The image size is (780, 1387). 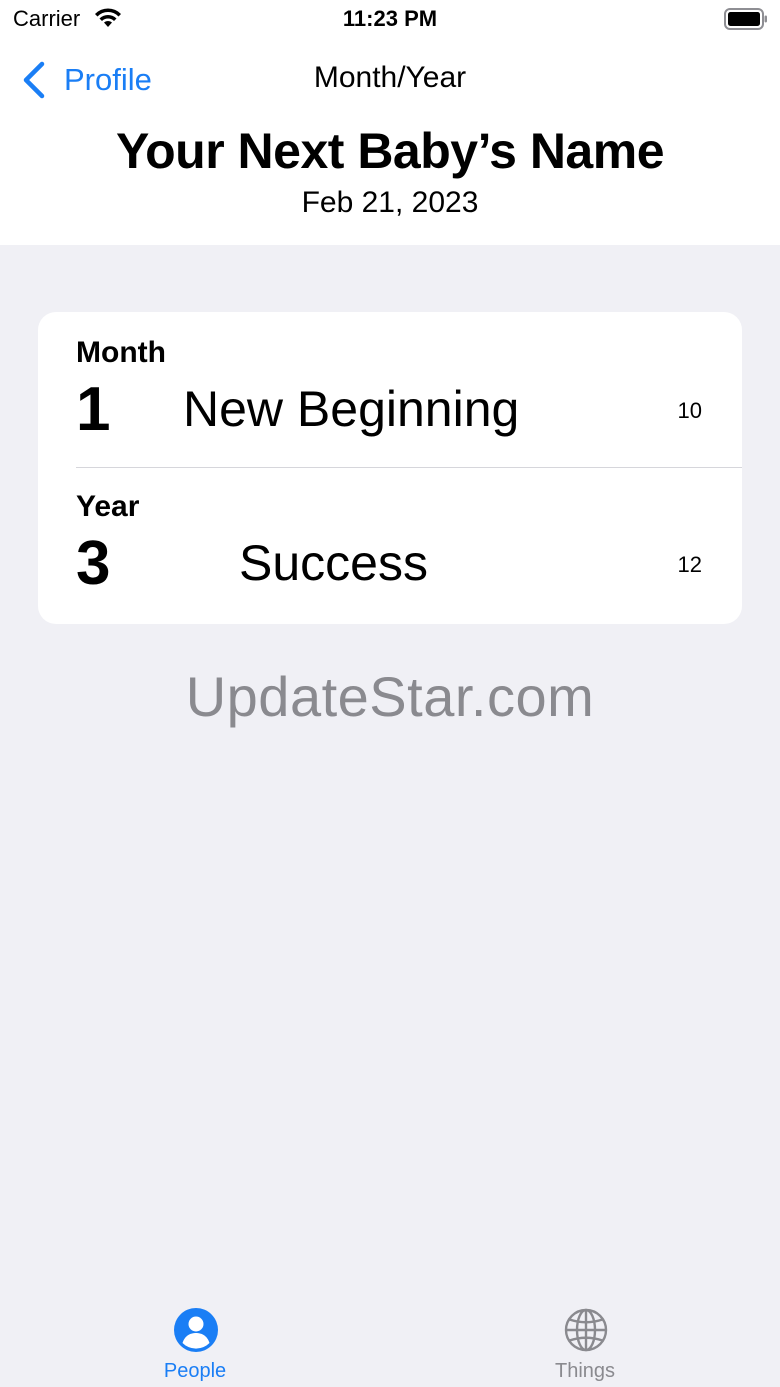 I want to click on month-row: Month 1 New Beginning 10, so click(x=390, y=390).